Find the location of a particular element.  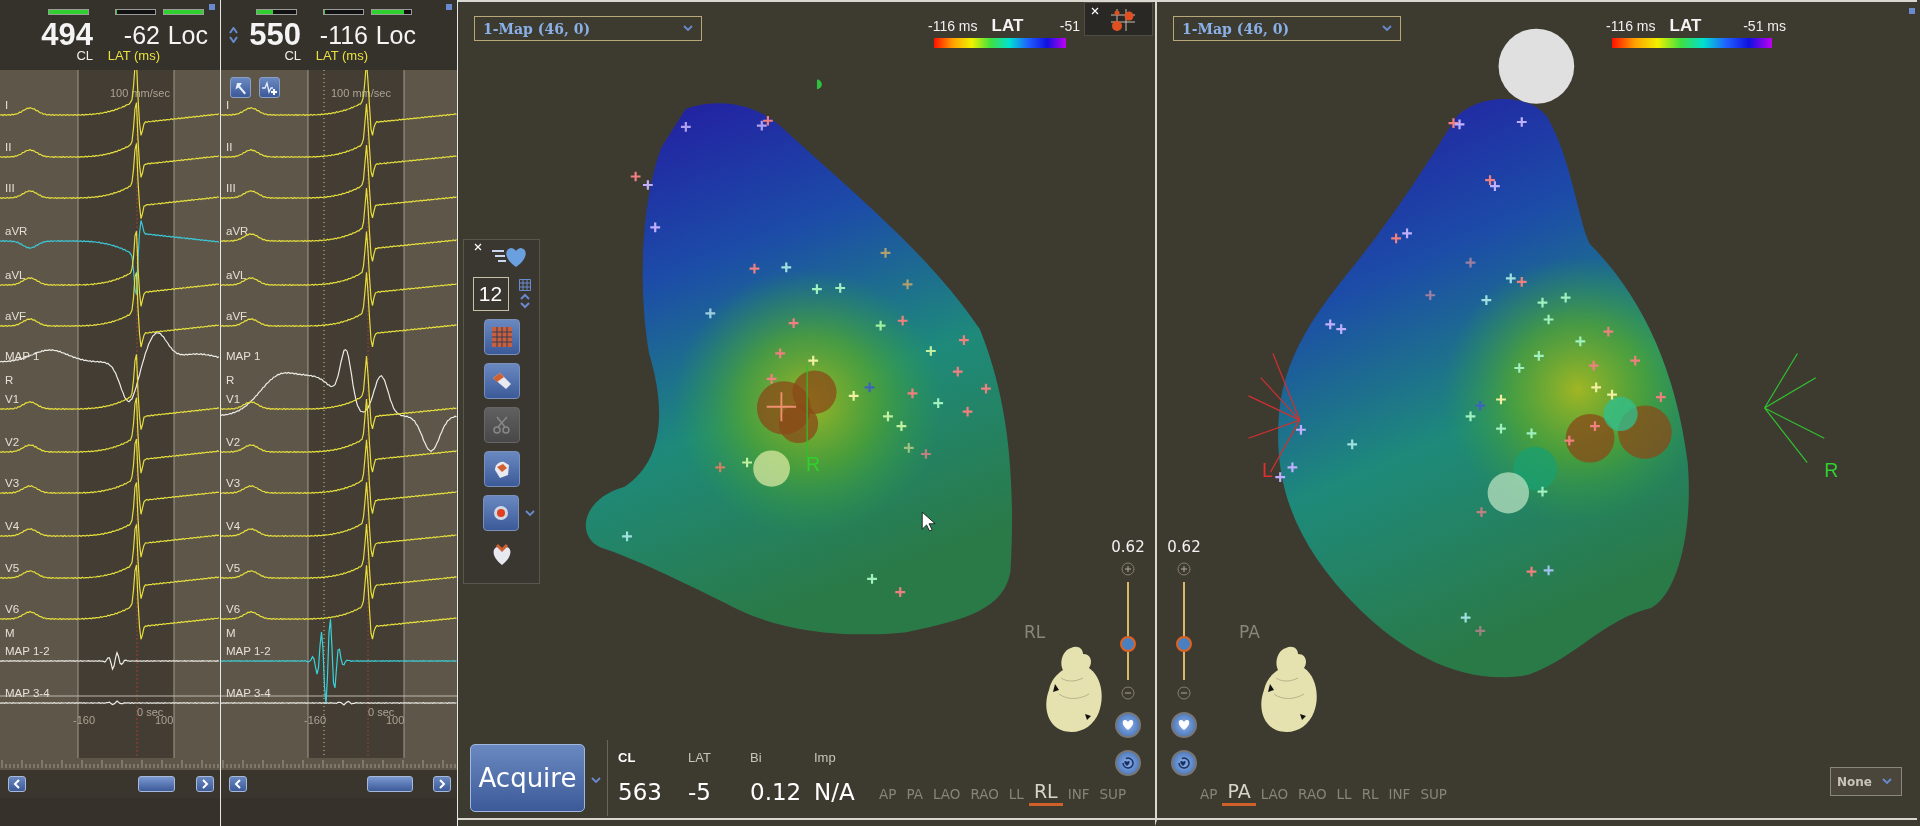

spinner-icon is located at coordinates (233, 35).